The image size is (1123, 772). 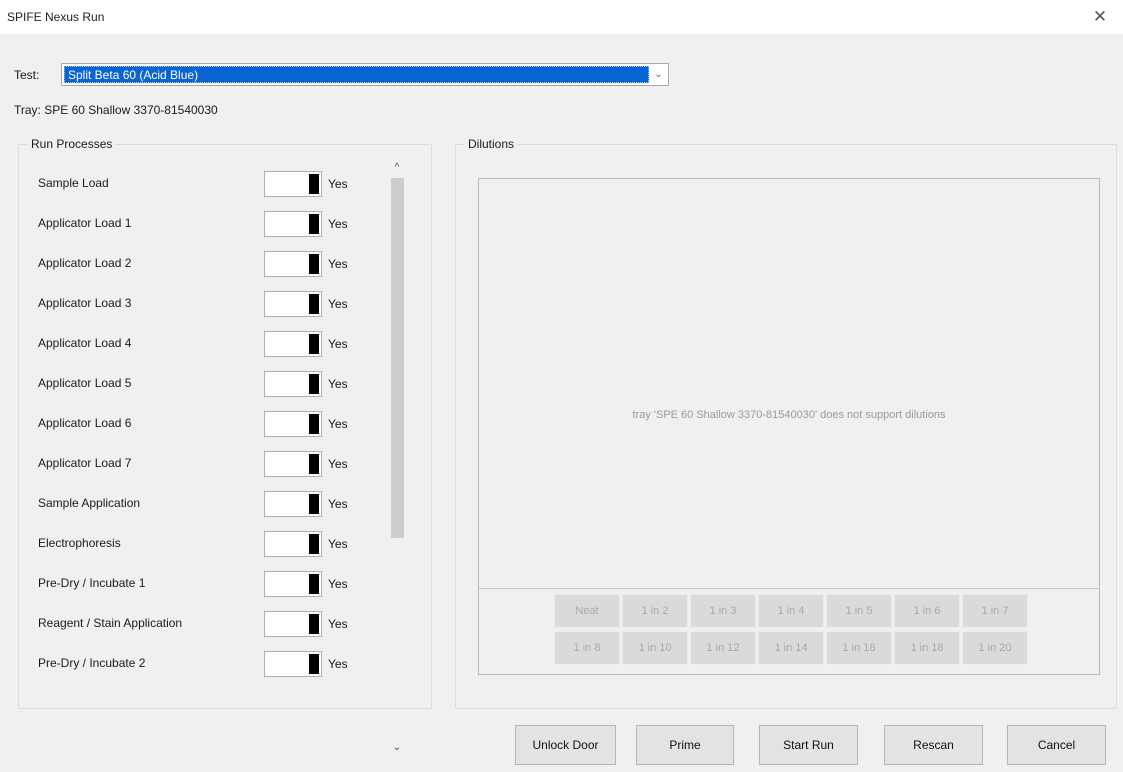 What do you see at coordinates (808, 745) in the screenshot?
I see `start-run-button: Start Run` at bounding box center [808, 745].